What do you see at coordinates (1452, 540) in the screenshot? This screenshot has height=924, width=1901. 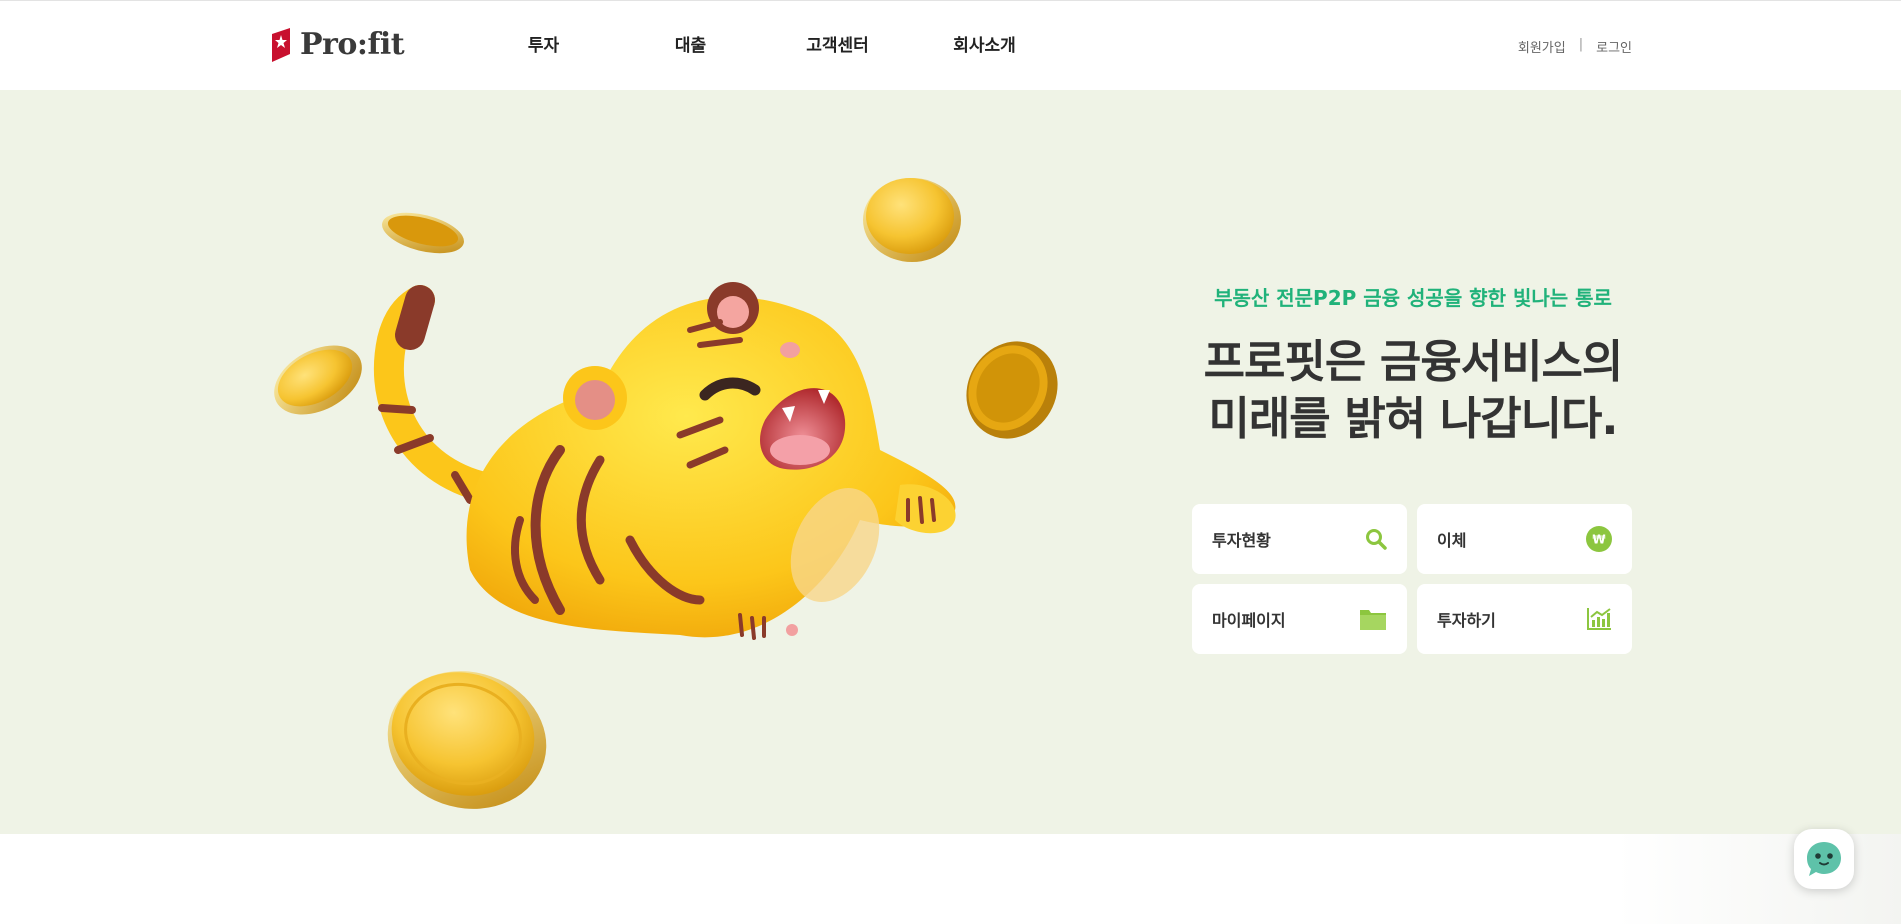 I see `quick-link-label: 이체` at bounding box center [1452, 540].